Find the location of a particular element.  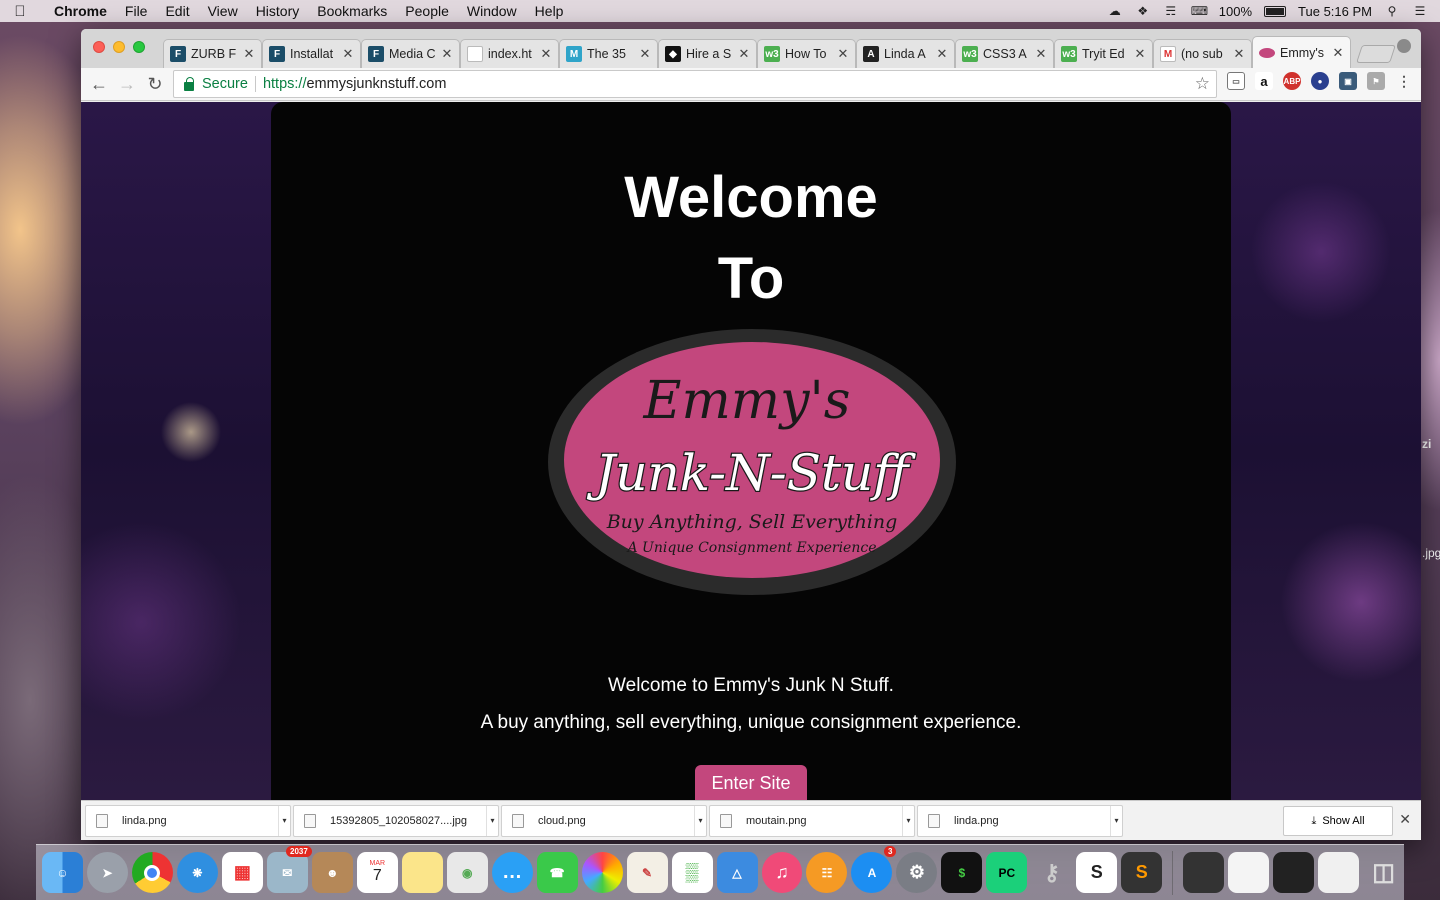

desktop-file-label: .jpg is located at coordinates (1431, 553).